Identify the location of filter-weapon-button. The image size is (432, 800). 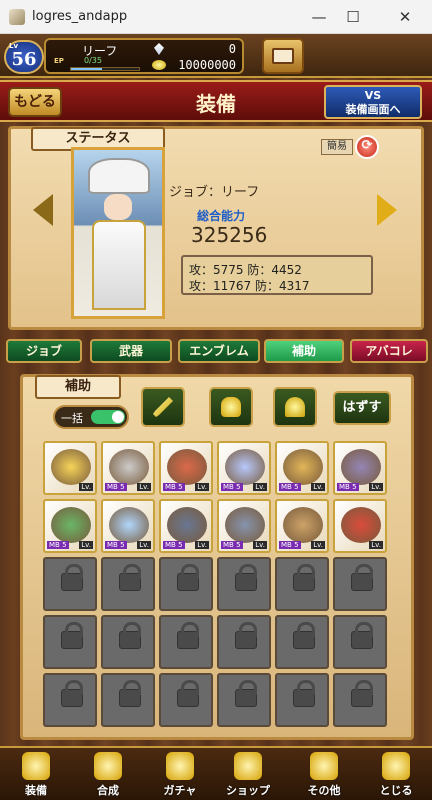
(163, 407).